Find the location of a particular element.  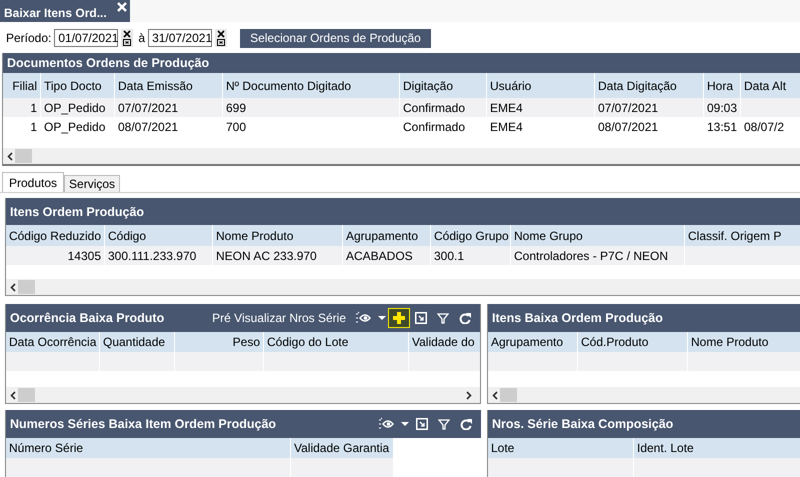

column-header: Ident. Lote is located at coordinates (717, 448).